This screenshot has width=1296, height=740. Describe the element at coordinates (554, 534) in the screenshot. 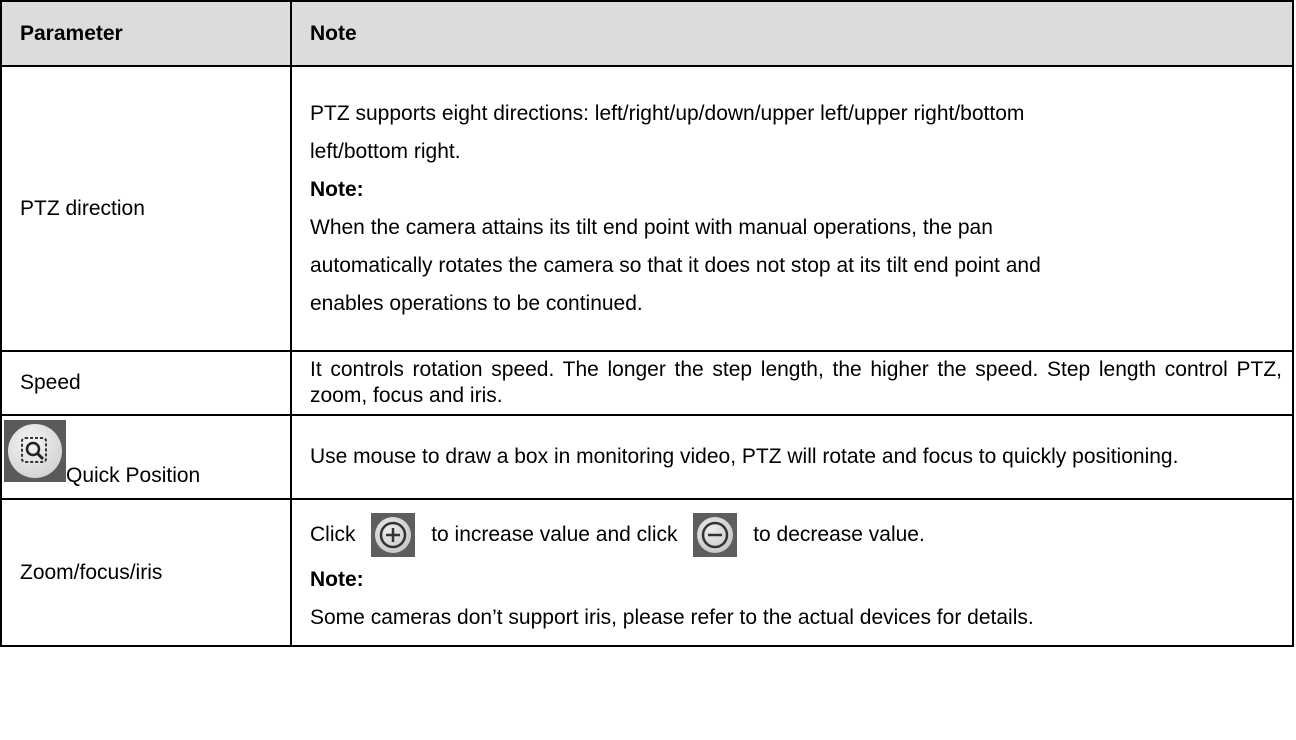

I see `increase-text: to increase value and click` at that location.